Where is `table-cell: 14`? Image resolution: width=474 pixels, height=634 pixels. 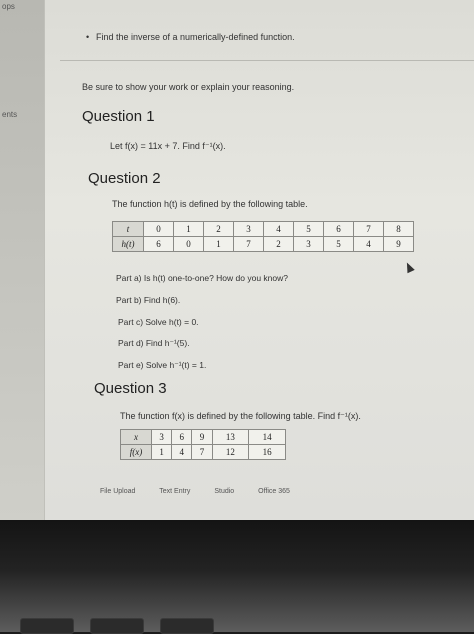 table-cell: 14 is located at coordinates (267, 437).